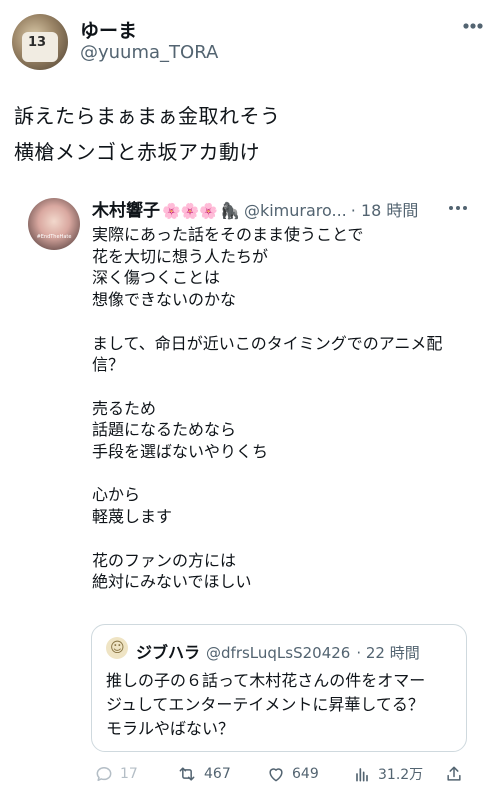 The image size is (500, 804). What do you see at coordinates (108, 29) in the screenshot?
I see `author-name: ゆーま` at bounding box center [108, 29].